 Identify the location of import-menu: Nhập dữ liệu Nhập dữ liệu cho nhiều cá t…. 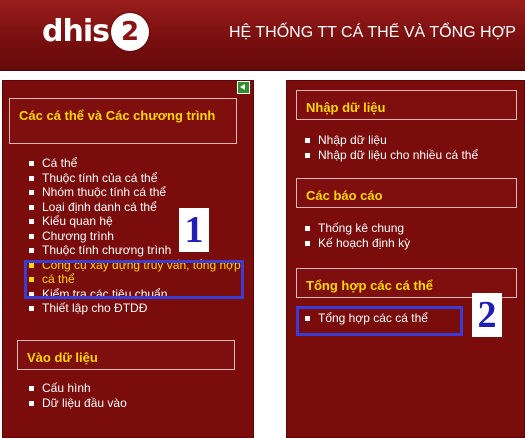
(391, 147).